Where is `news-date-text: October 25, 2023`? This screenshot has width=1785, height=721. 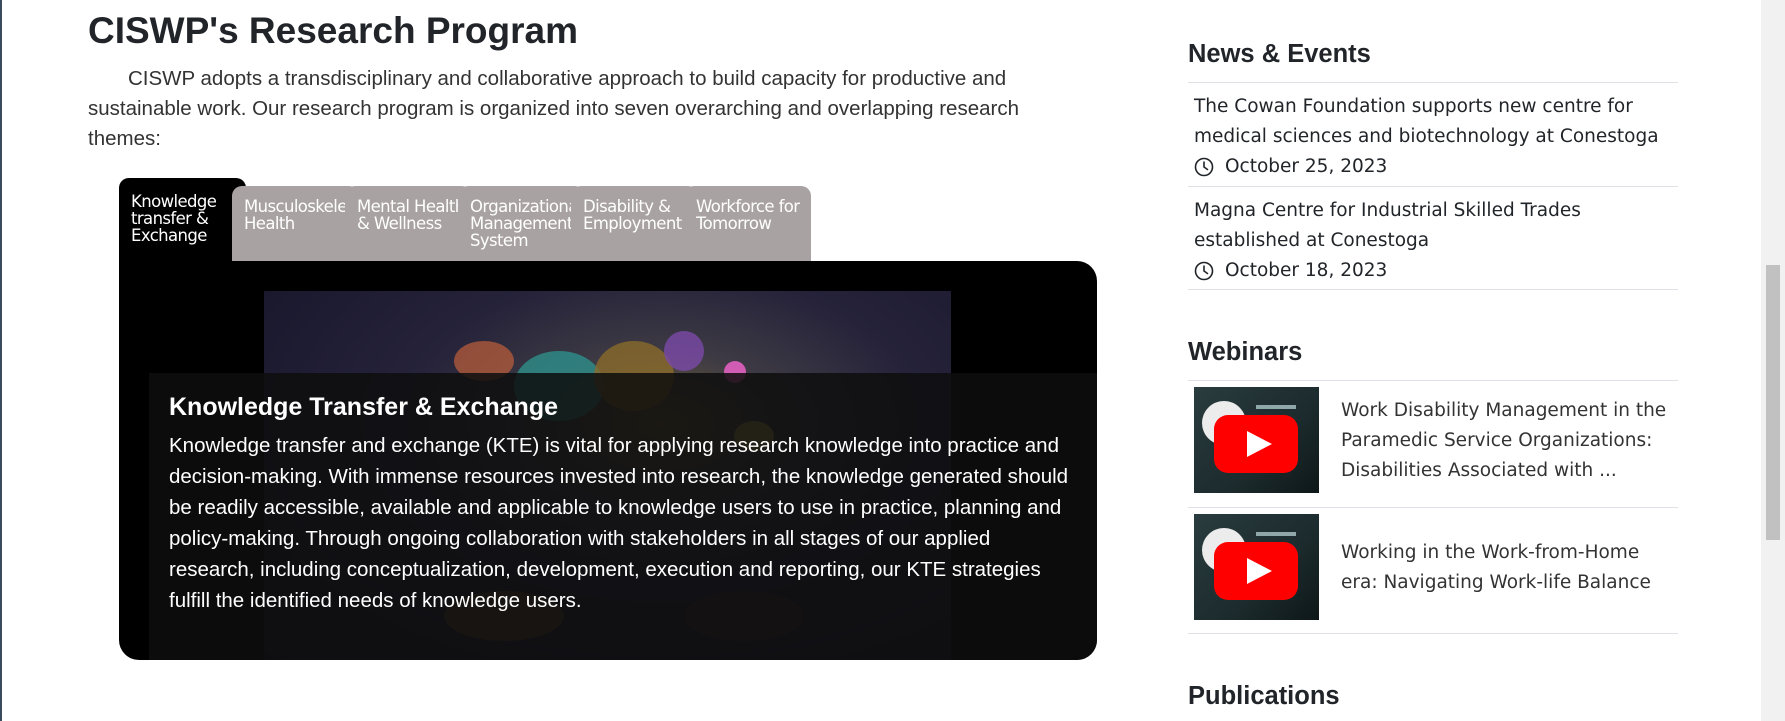
news-date-text: October 25, 2023 is located at coordinates (1306, 166).